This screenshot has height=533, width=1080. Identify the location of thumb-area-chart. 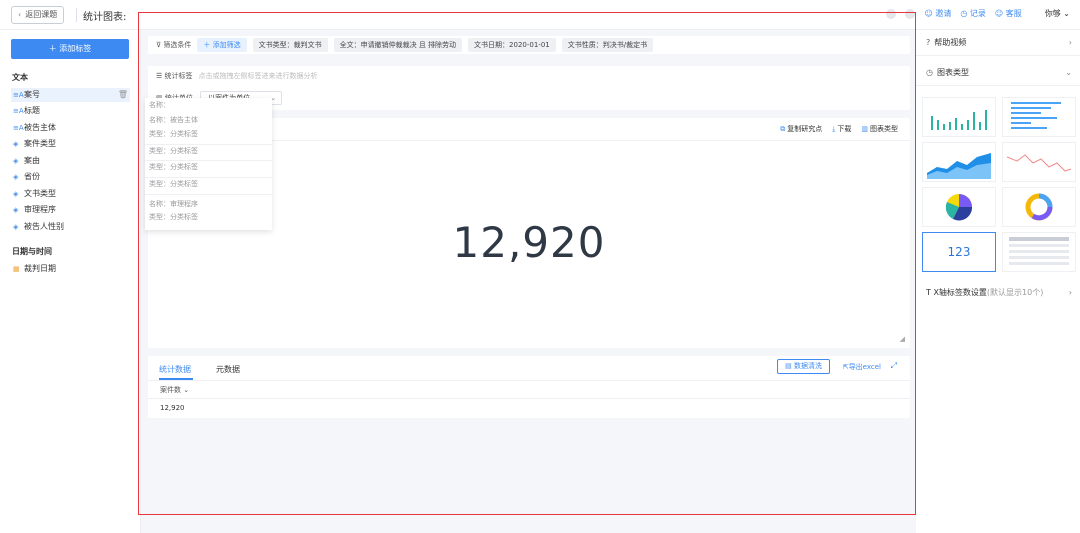
(959, 162).